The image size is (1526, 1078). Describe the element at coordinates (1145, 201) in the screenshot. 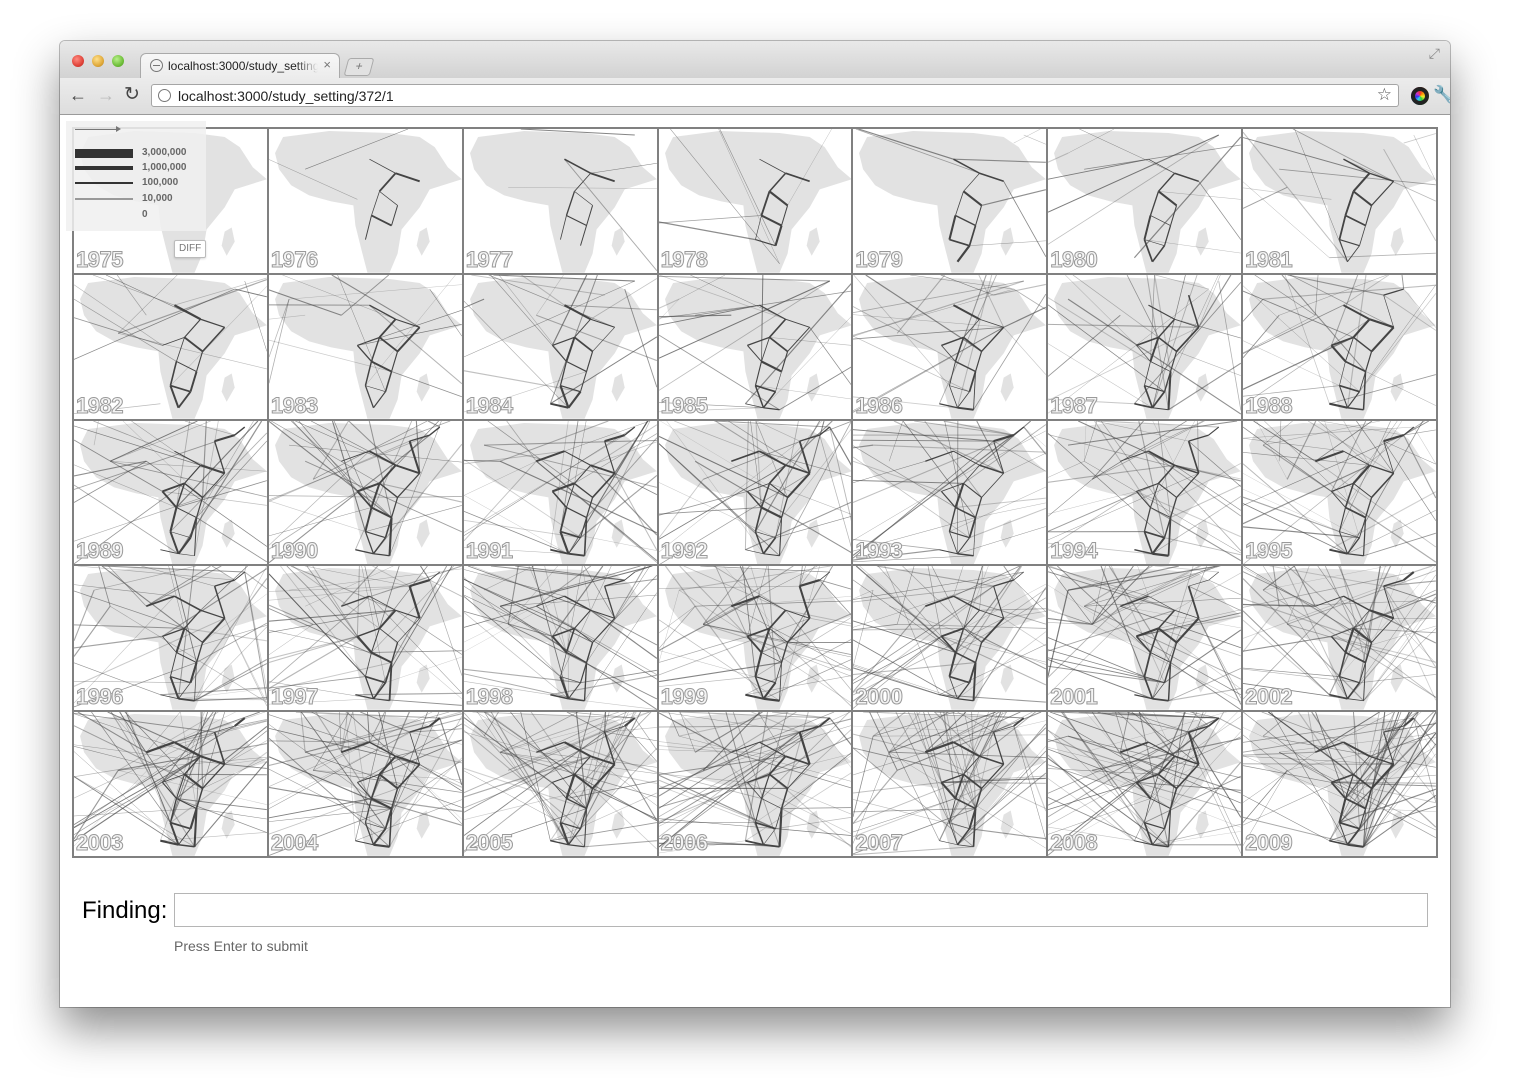

I see `year-map-cell: 1980` at that location.